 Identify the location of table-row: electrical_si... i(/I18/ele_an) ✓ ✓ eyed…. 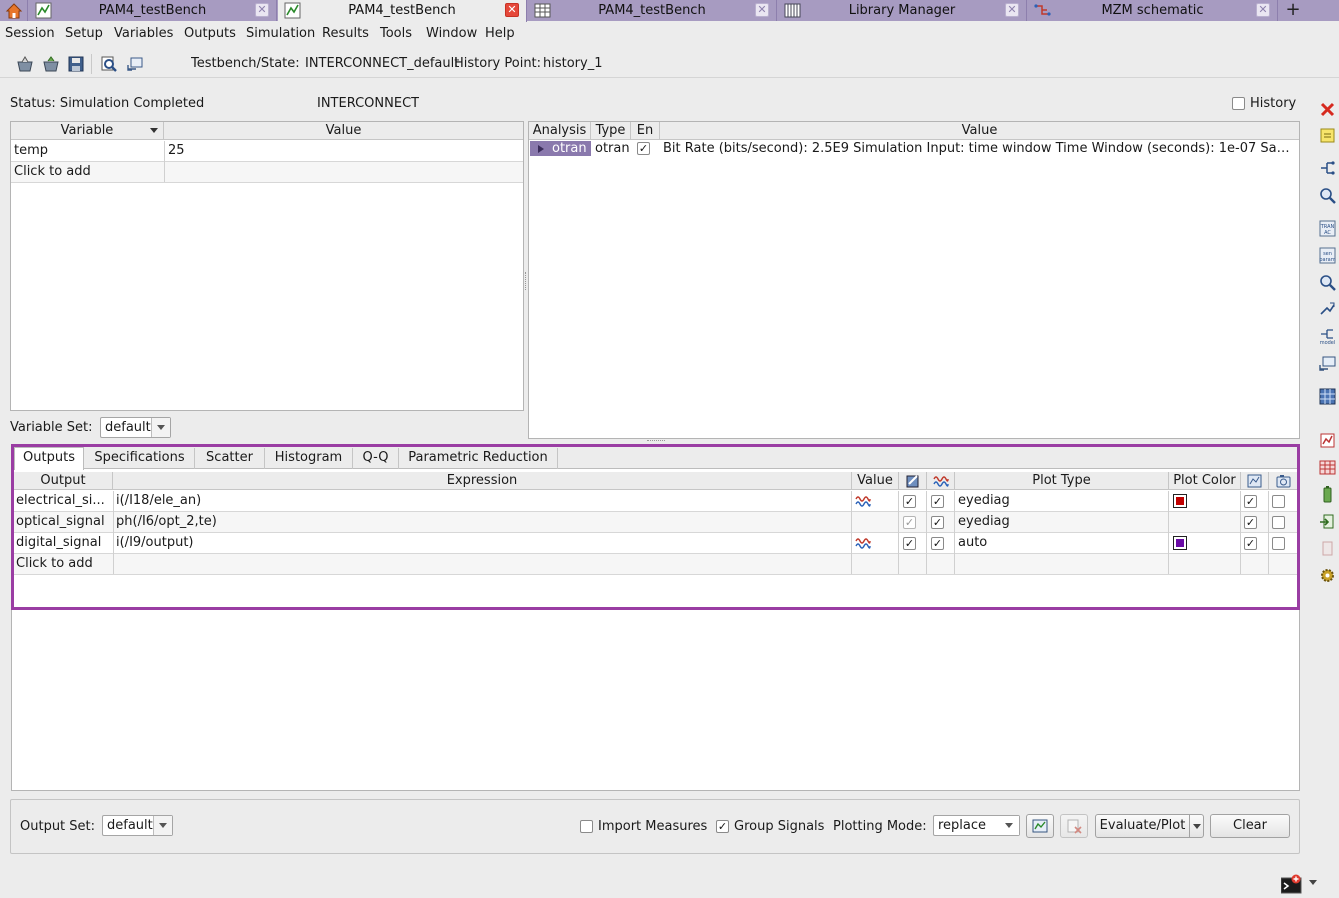
(655, 501).